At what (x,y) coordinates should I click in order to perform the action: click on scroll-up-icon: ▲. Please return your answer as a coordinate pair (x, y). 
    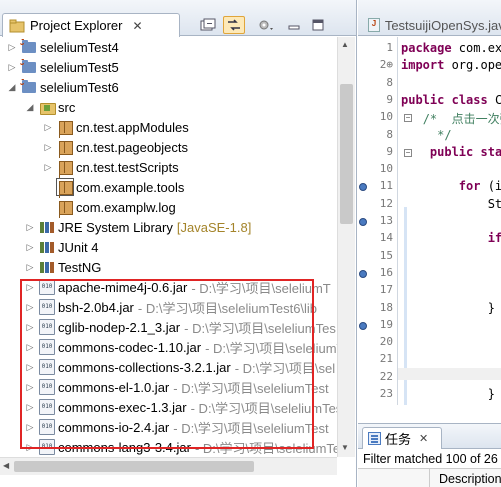
    Looking at the image, I should click on (345, 44).